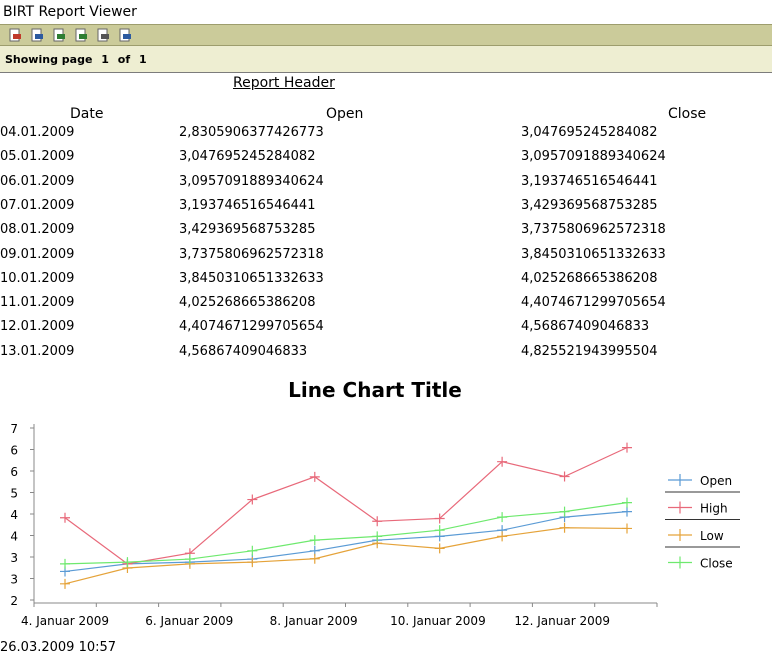 This screenshot has width=772, height=672. What do you see at coordinates (251, 327) in the screenshot?
I see `cell-open: 4,4074671299705654` at bounding box center [251, 327].